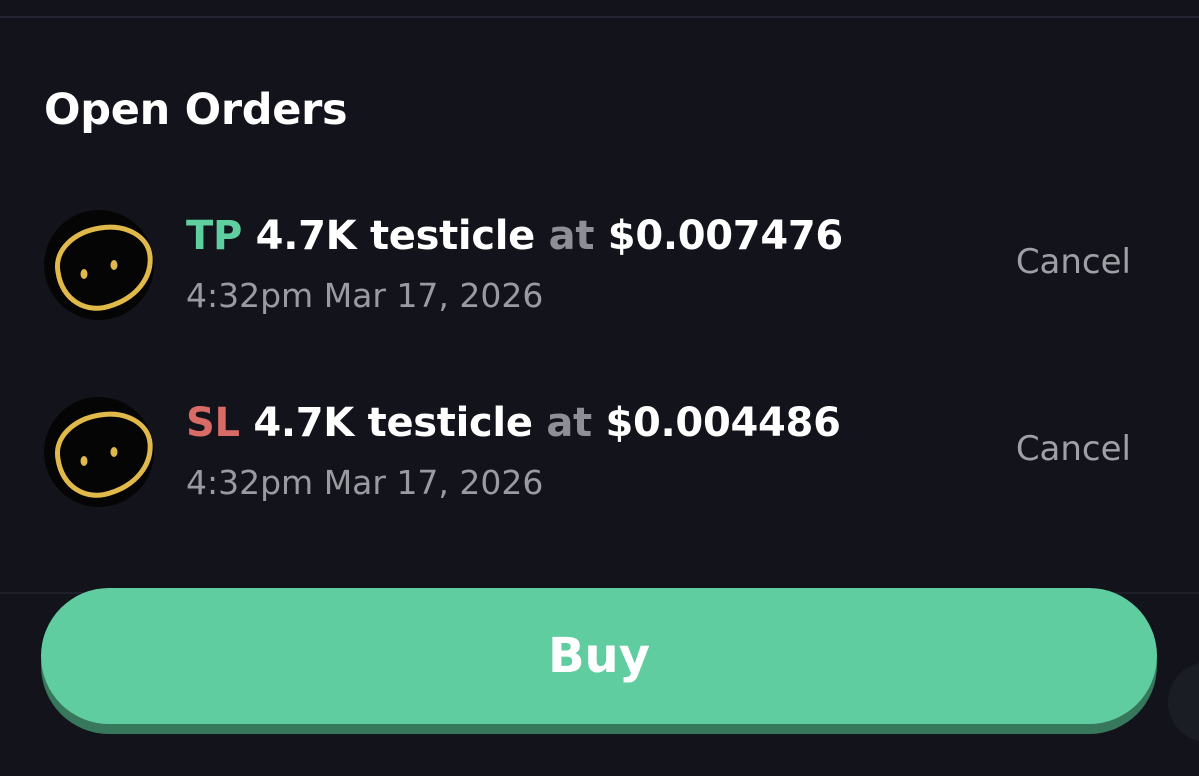 The width and height of the screenshot is (1199, 776). I want to click on side-action-button, so click(1183, 702).